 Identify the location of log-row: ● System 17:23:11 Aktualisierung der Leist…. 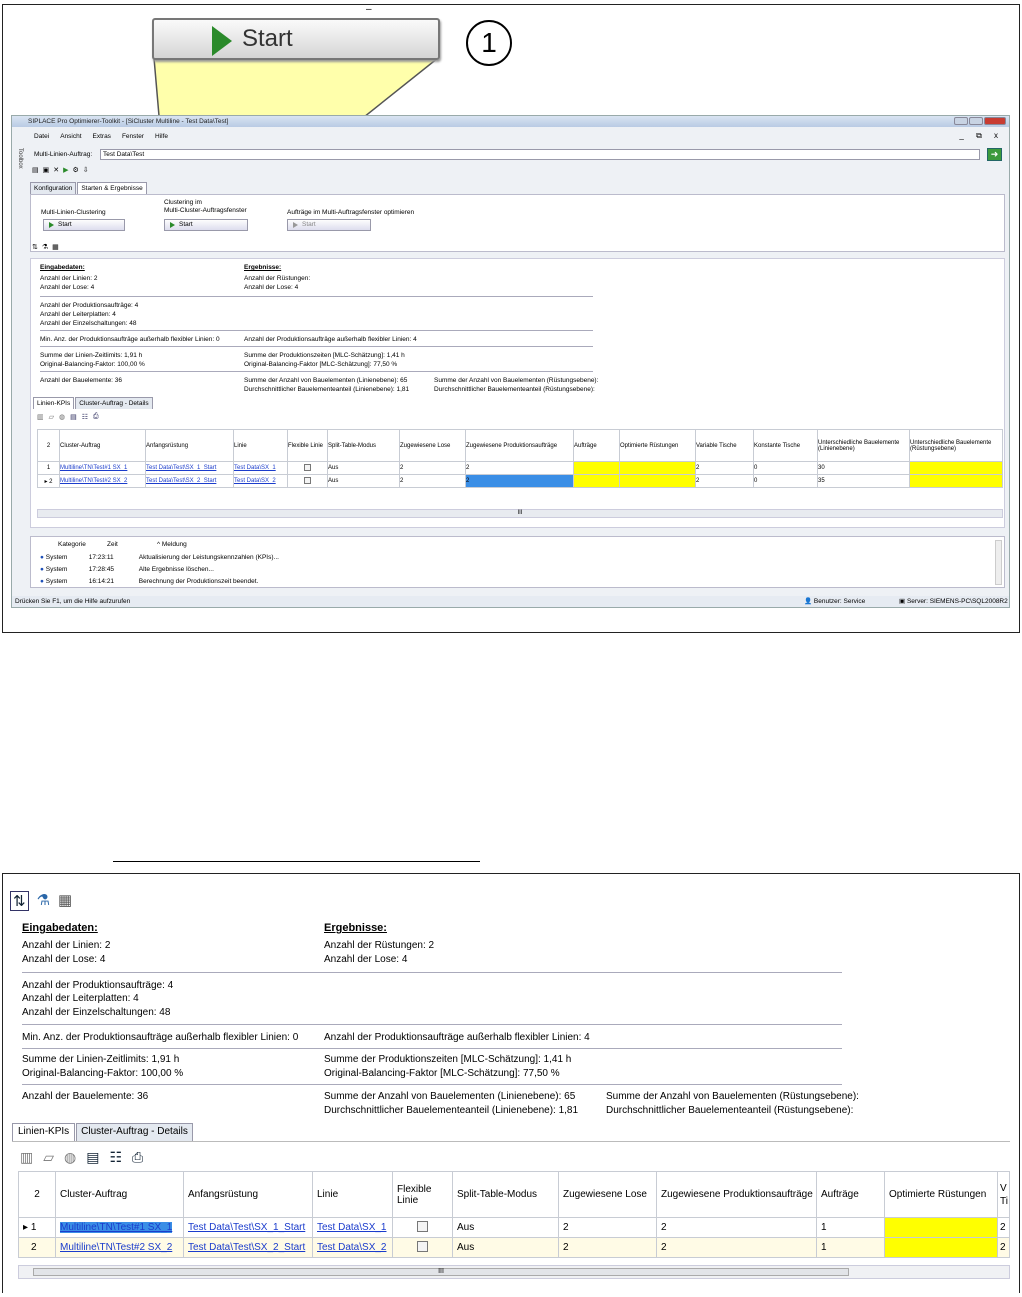
(159, 558).